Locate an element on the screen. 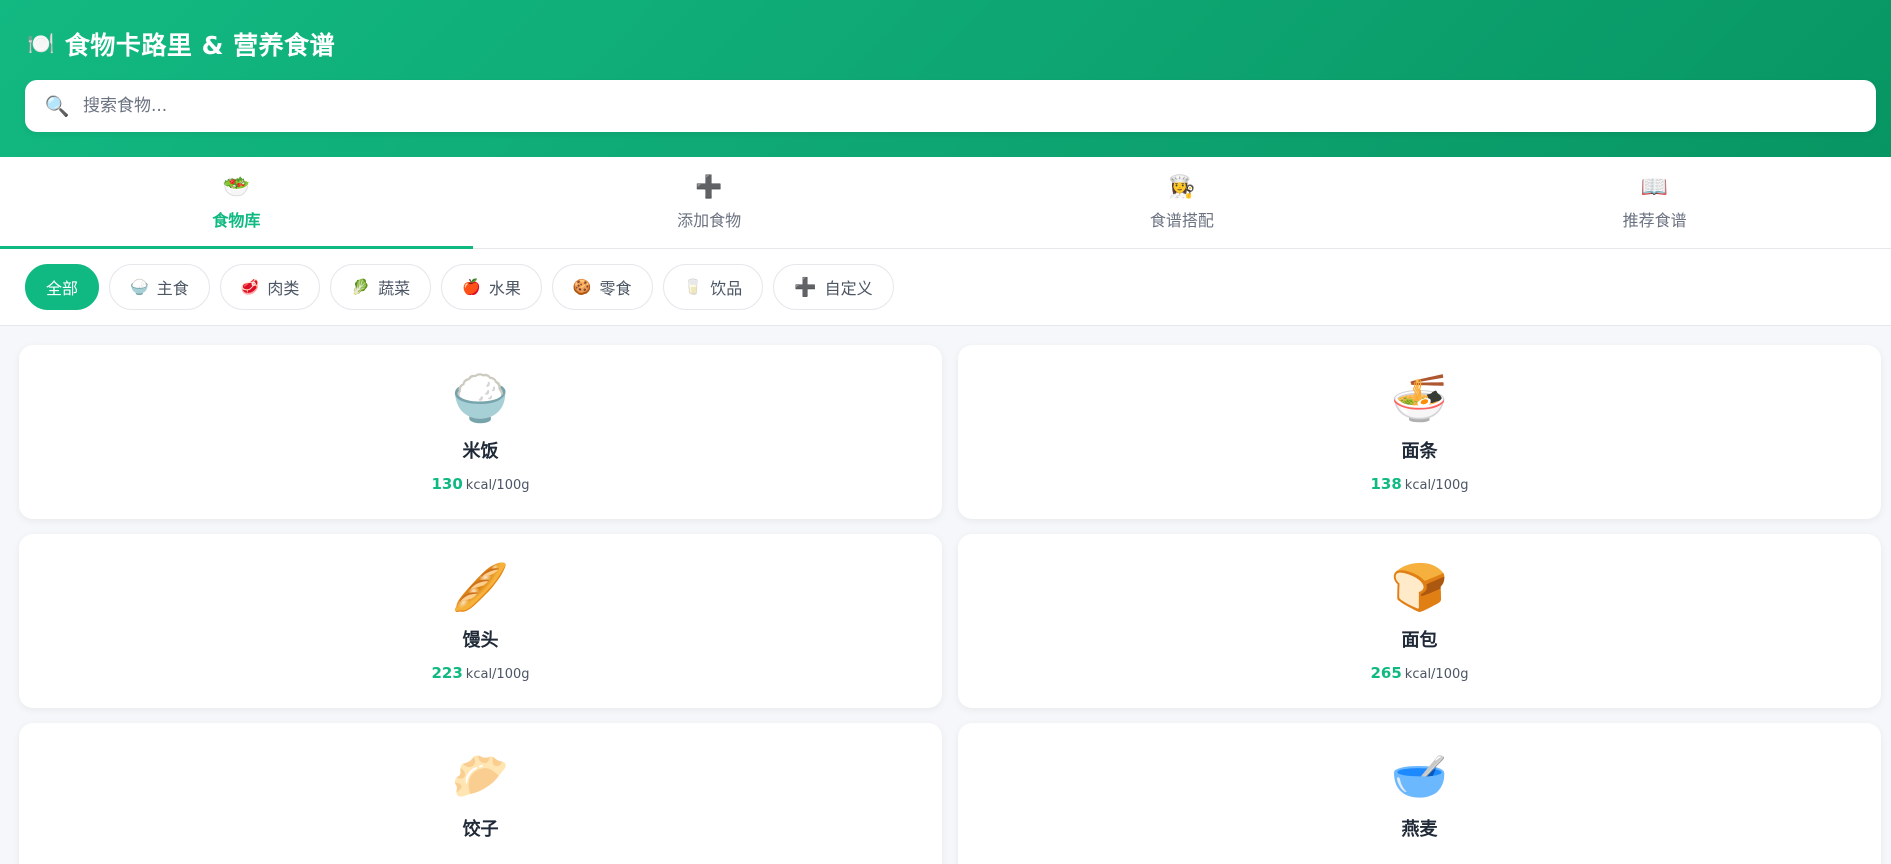 The image size is (1891, 864). tab-add-food: ➕ 添加食物 is located at coordinates (709, 202).